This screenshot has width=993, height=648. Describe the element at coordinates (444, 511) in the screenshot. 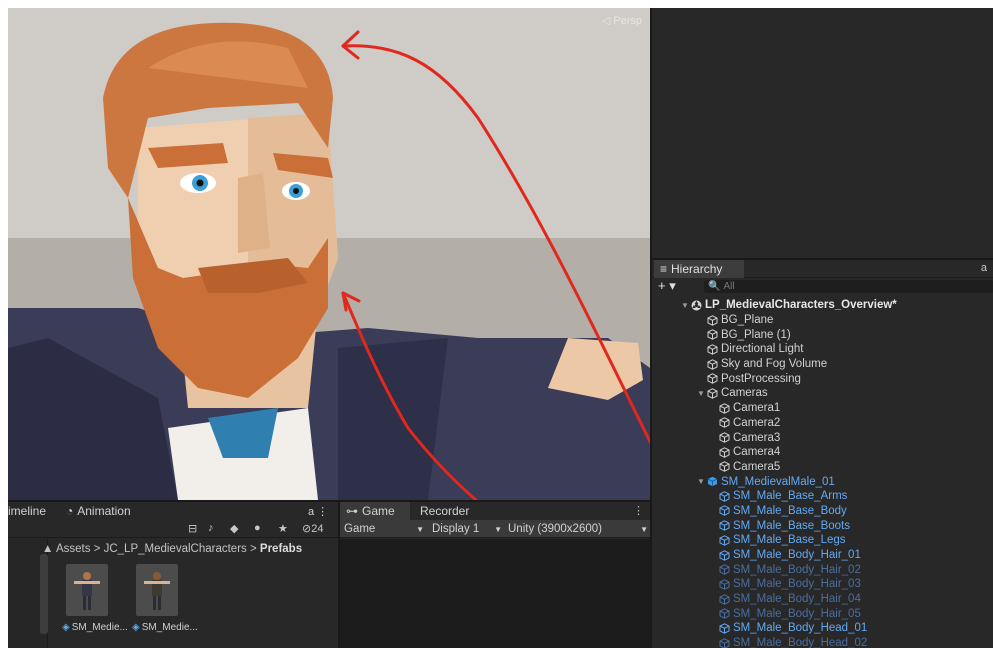

I see `tab-recorder: Recorder` at that location.